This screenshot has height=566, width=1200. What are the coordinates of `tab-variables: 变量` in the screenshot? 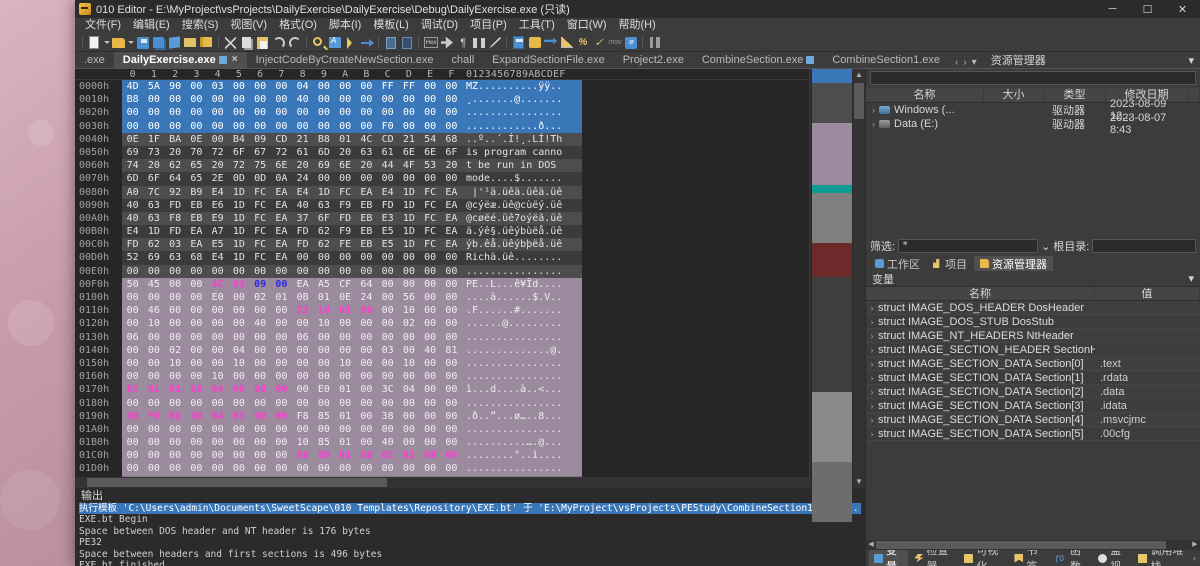 It's located at (889, 555).